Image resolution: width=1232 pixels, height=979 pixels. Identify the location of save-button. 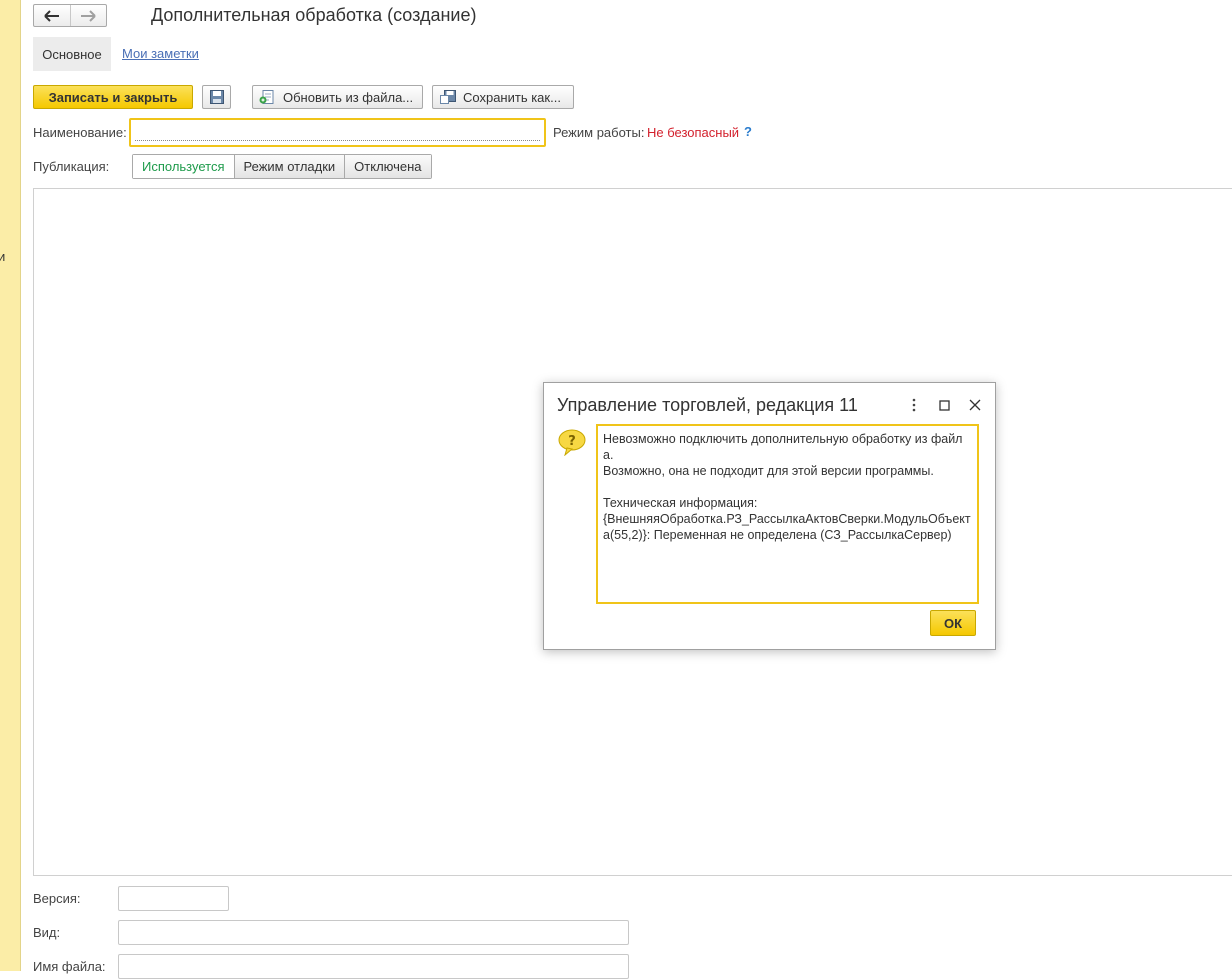
(216, 97).